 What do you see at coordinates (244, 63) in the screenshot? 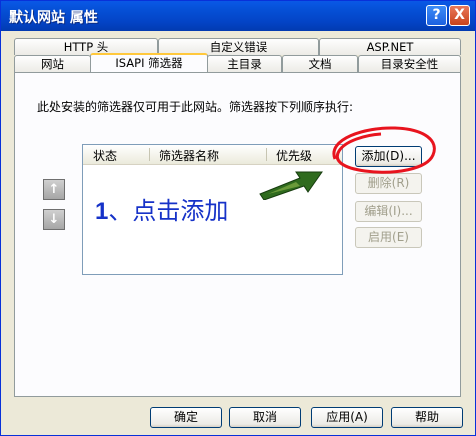
I see `tab-home-directory: 主目录` at bounding box center [244, 63].